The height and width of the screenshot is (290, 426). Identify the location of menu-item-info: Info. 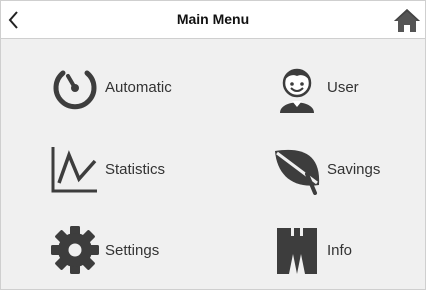
(311, 250).